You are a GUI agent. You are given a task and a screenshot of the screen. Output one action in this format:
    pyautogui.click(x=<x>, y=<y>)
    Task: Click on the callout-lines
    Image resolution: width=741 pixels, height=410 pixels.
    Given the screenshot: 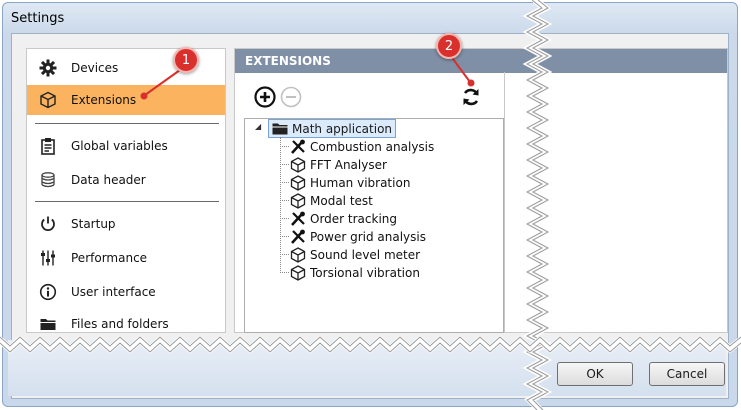 What is the action you would take?
    pyautogui.click(x=307, y=77)
    